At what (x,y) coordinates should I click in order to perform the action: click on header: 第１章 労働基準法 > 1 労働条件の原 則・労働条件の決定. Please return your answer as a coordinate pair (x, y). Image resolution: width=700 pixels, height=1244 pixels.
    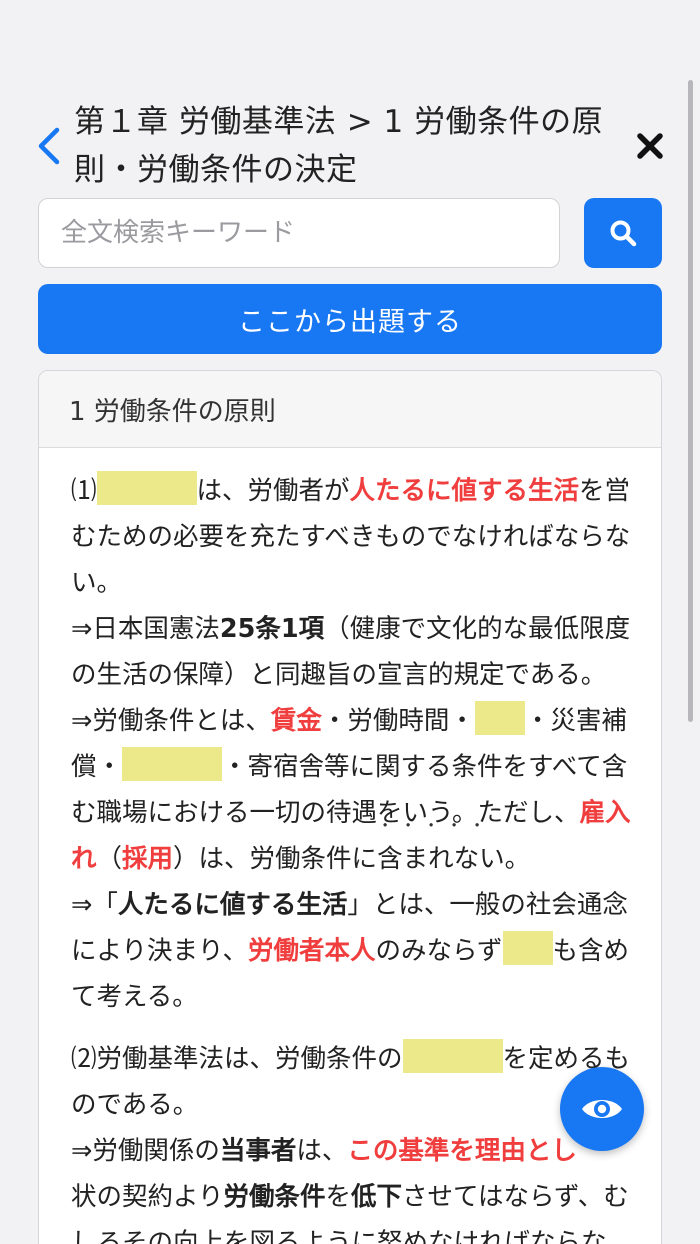
    Looking at the image, I should click on (350, 146).